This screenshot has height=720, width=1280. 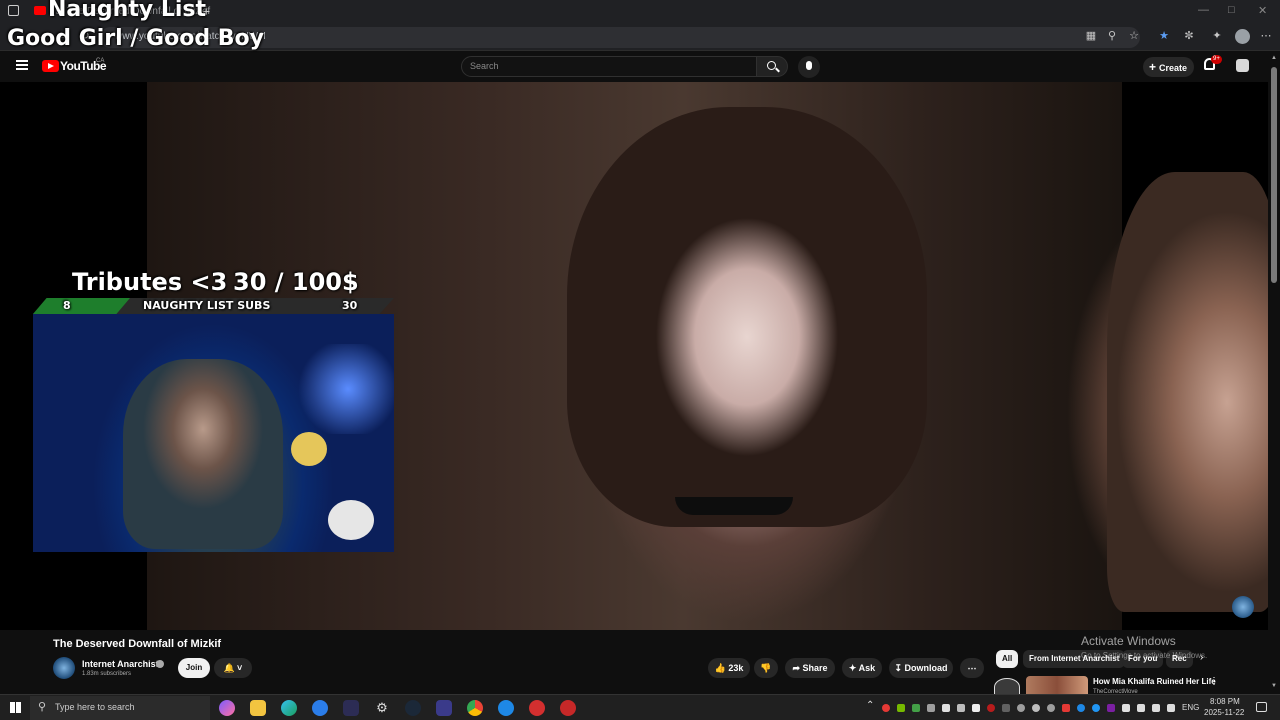 I want to click on game-app-icon, so click(x=568, y=708).